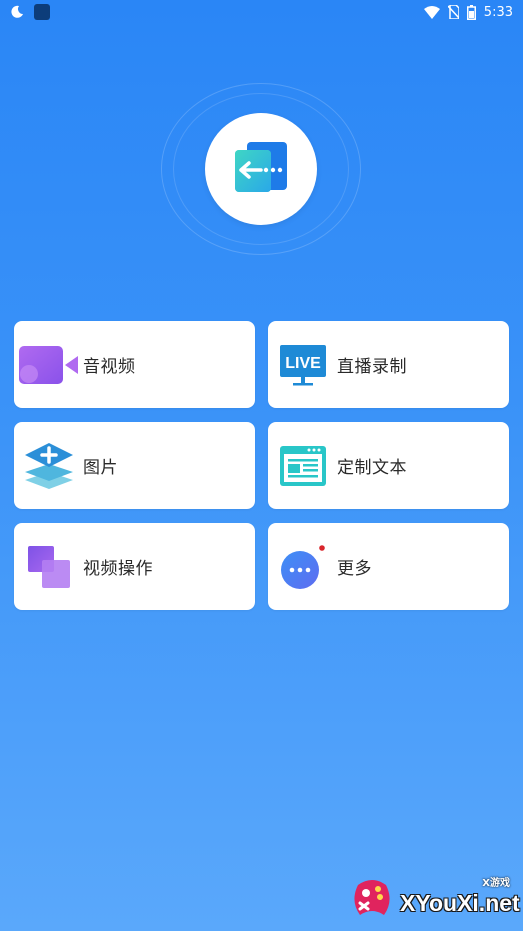  Describe the element at coordinates (372, 367) in the screenshot. I see `menu-card-label: 直播录制` at that location.